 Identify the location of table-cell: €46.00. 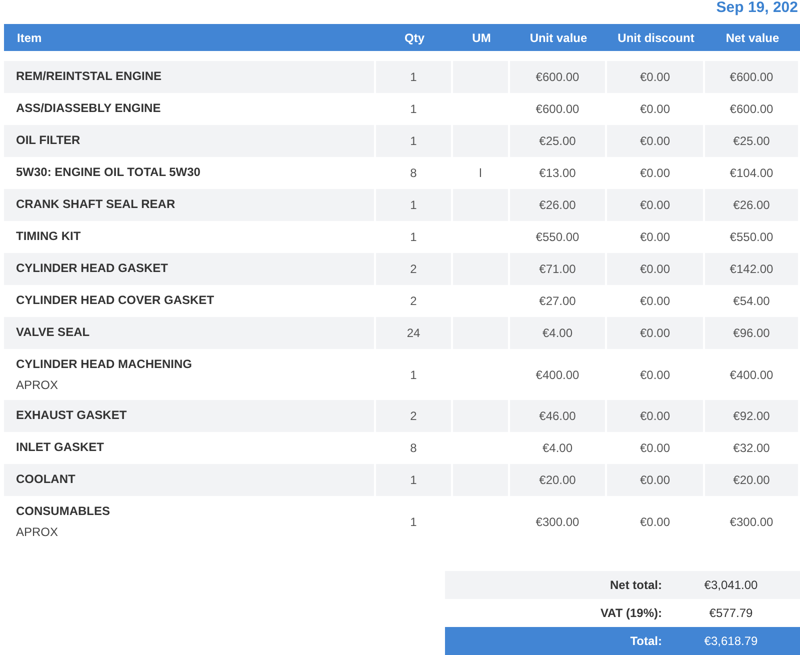
(557, 416).